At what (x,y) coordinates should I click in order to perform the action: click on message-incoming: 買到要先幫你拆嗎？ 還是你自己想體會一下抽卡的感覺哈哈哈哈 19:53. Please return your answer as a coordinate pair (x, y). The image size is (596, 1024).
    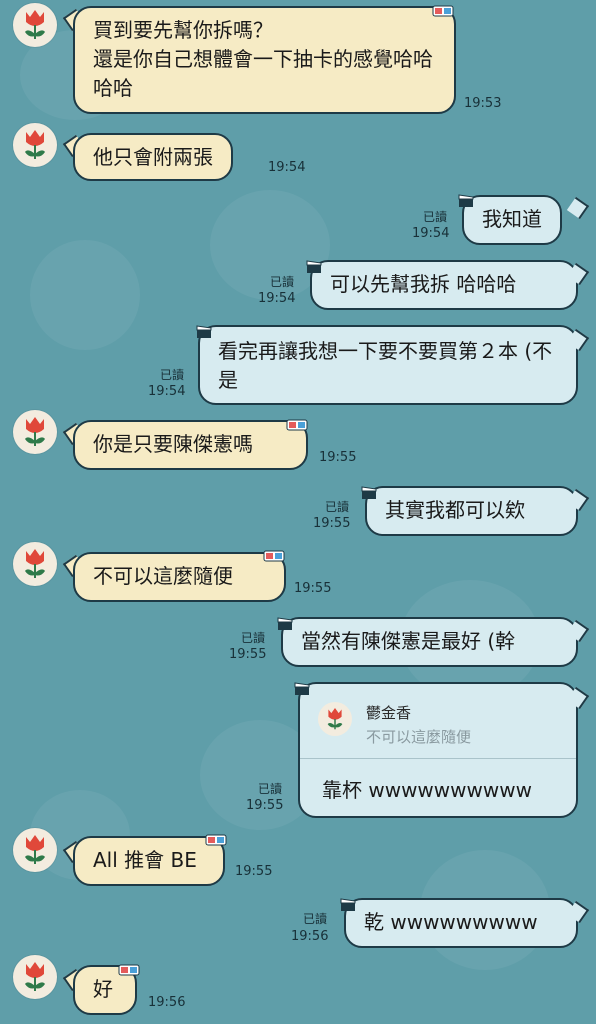
    Looking at the image, I should click on (298, 60).